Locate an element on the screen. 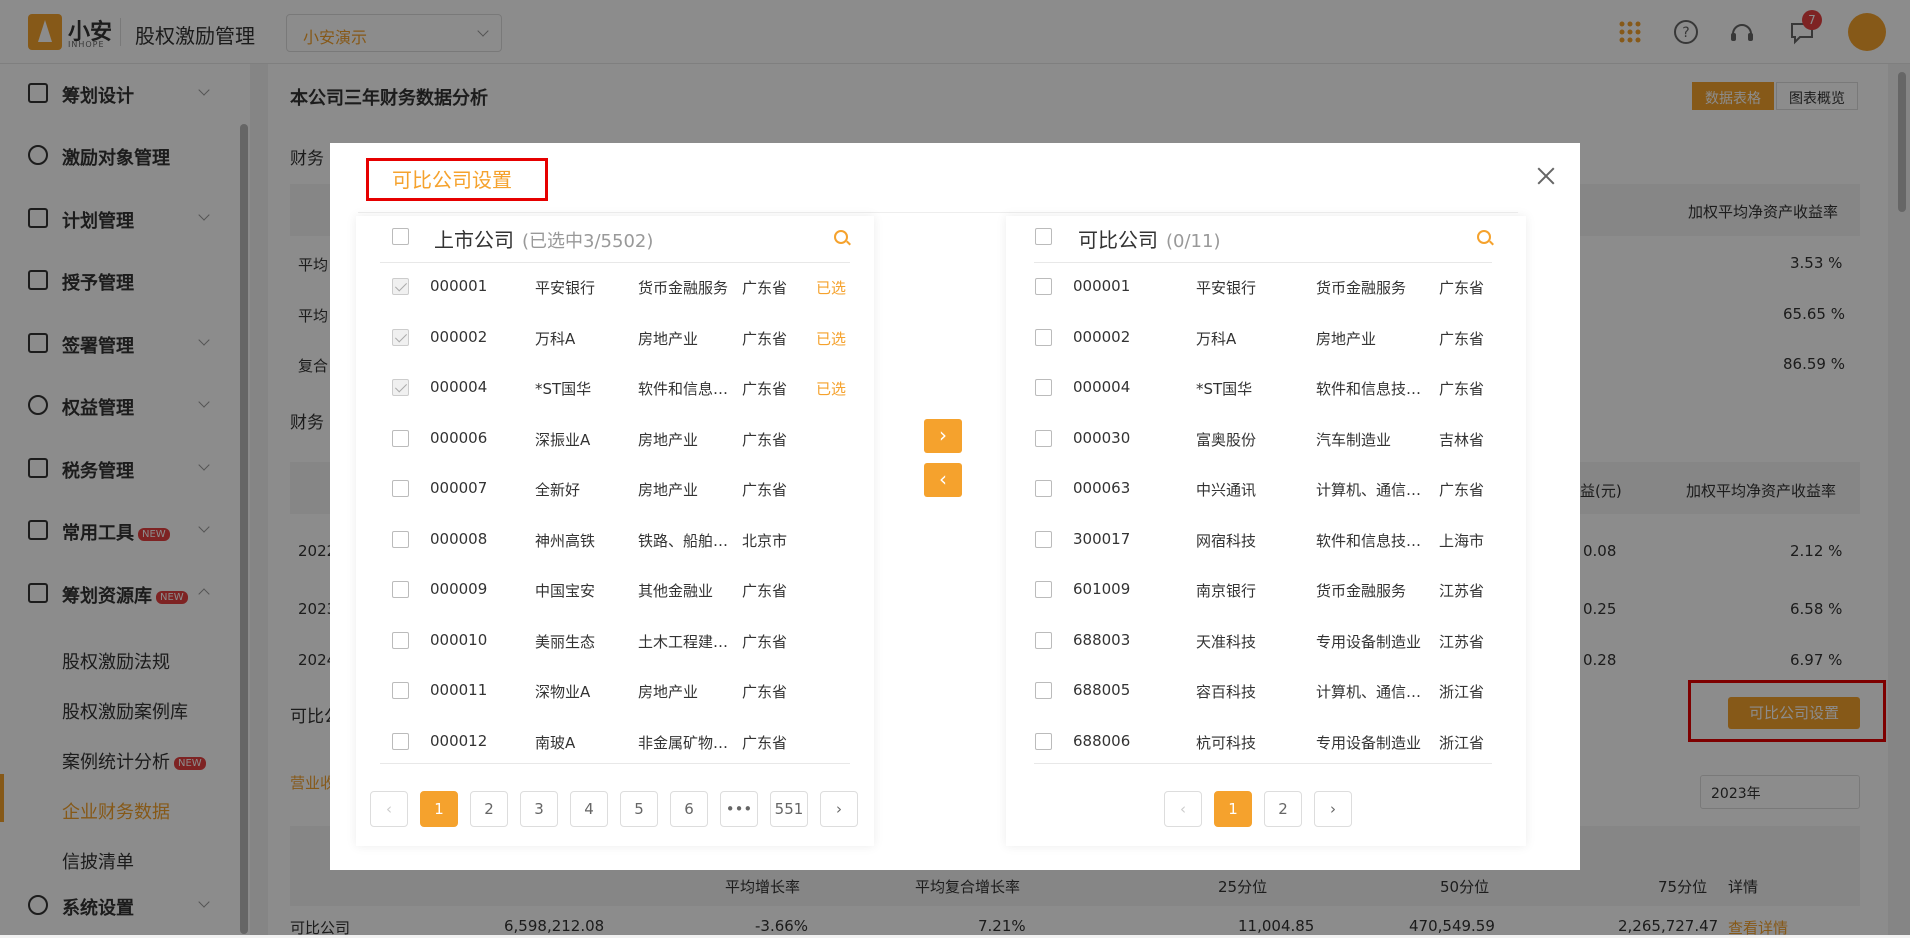 The width and height of the screenshot is (1910, 938). company-name: 网宿科技 is located at coordinates (1226, 540).